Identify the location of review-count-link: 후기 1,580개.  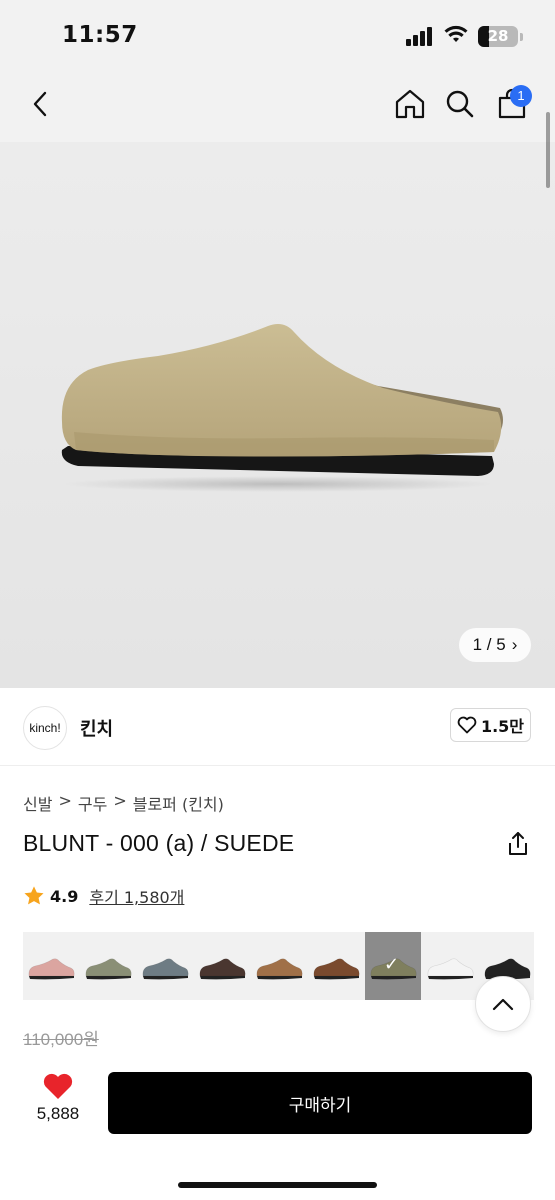
(136, 896).